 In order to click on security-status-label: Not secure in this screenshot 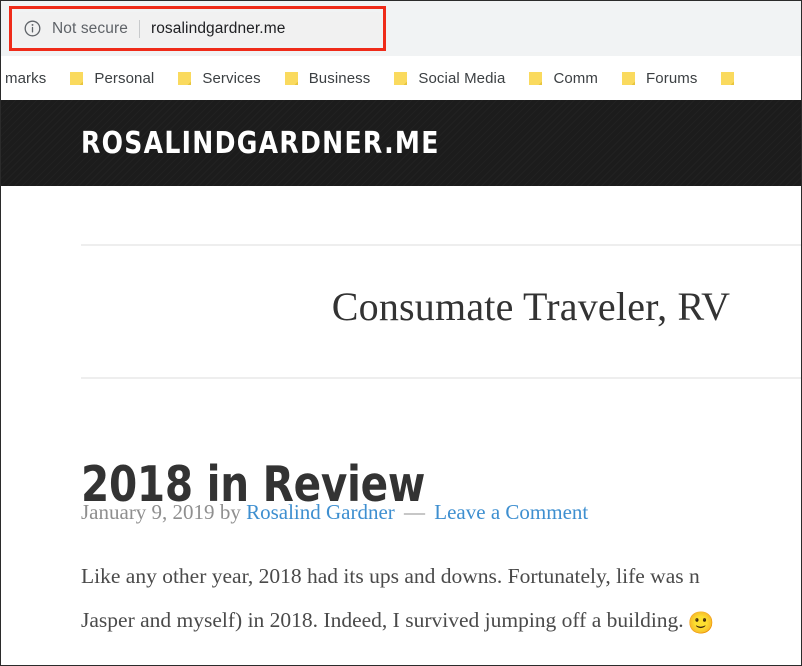, I will do `click(90, 28)`.